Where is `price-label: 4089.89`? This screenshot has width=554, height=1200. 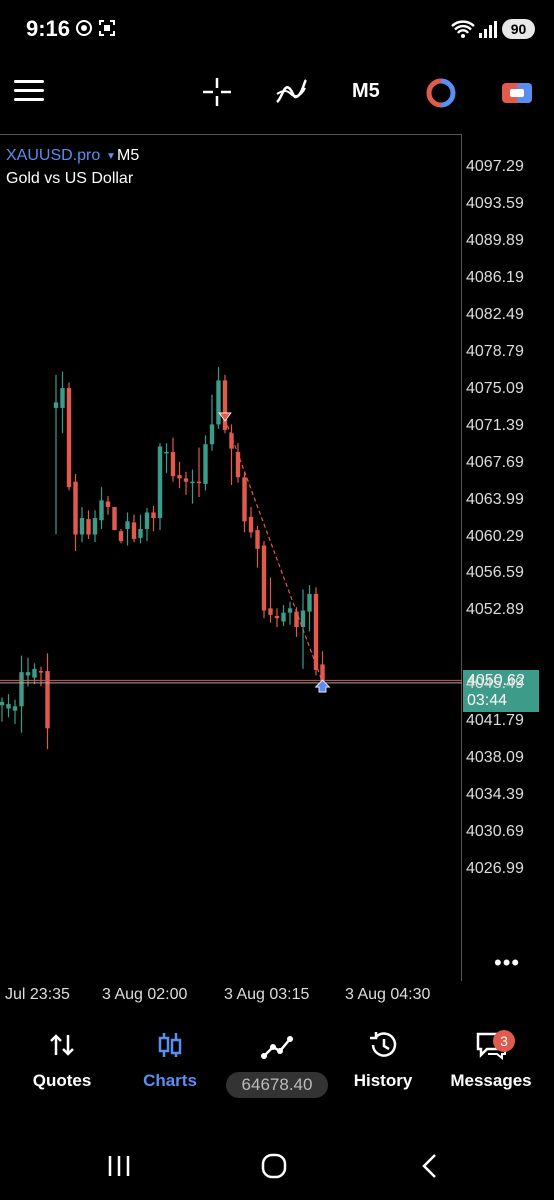 price-label: 4089.89 is located at coordinates (495, 240).